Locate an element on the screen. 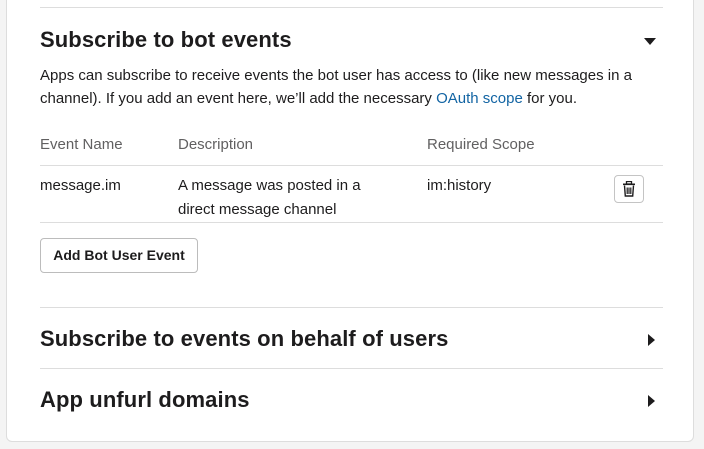 The width and height of the screenshot is (704, 449). caret-down-icon is located at coordinates (650, 41).